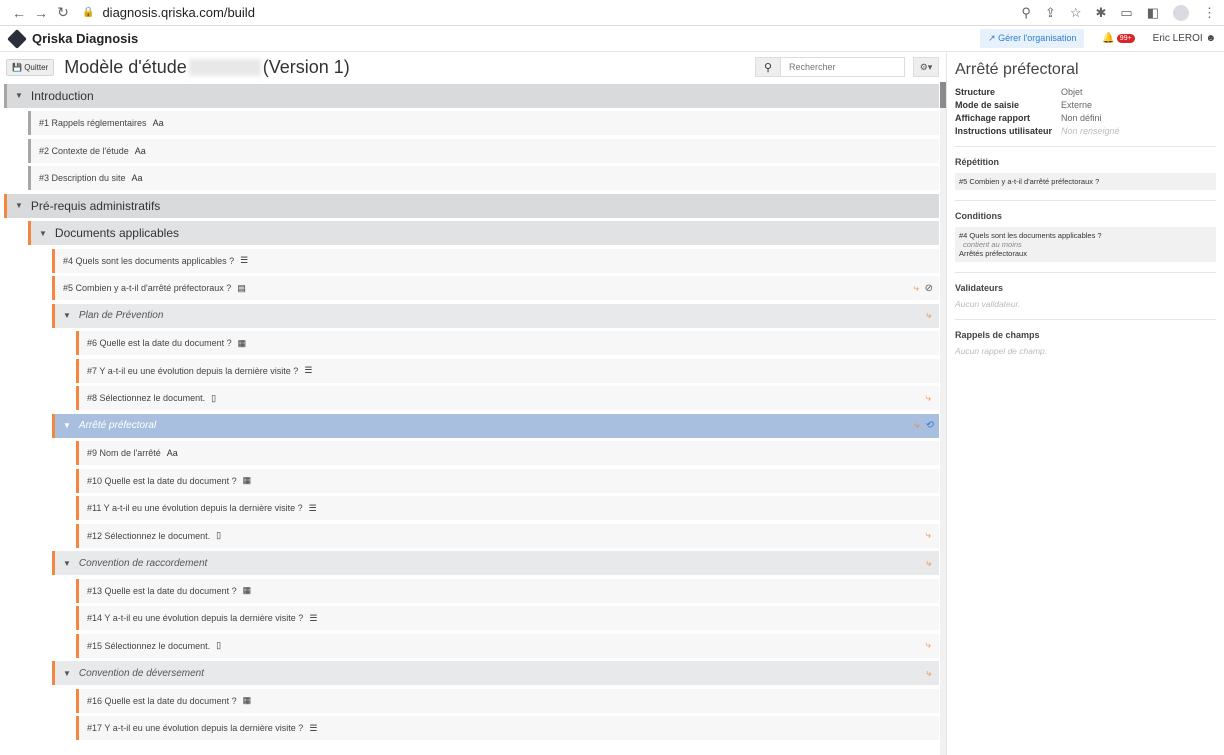 This screenshot has width=1224, height=755. Describe the element at coordinates (178, 12) in the screenshot. I see `url-text: diagnosis.qriska.com/build` at that location.